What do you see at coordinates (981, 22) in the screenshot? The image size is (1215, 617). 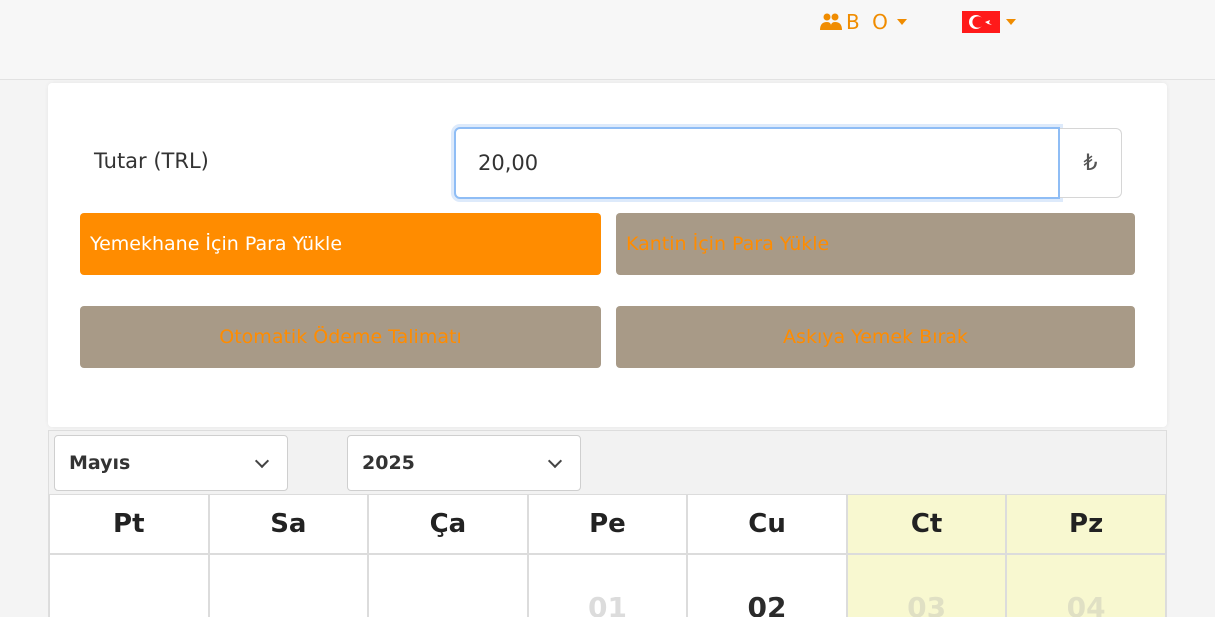 I see `turkey-flag-icon` at bounding box center [981, 22].